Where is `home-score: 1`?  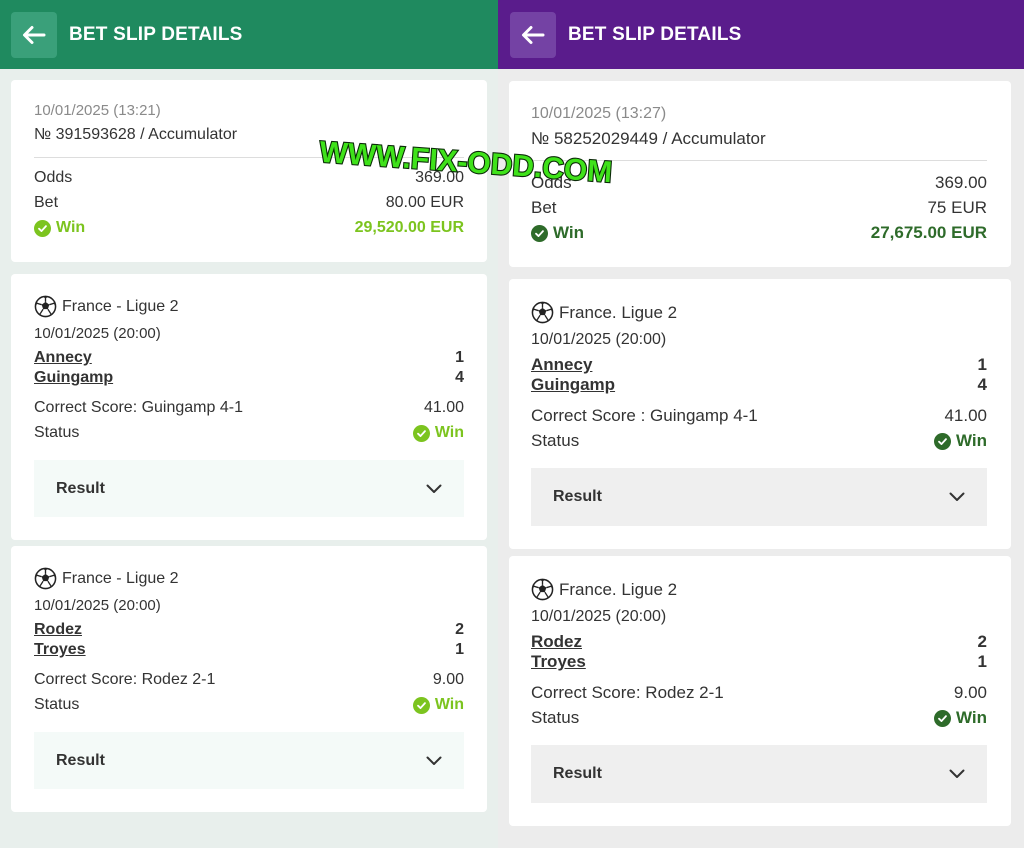 home-score: 1 is located at coordinates (982, 364).